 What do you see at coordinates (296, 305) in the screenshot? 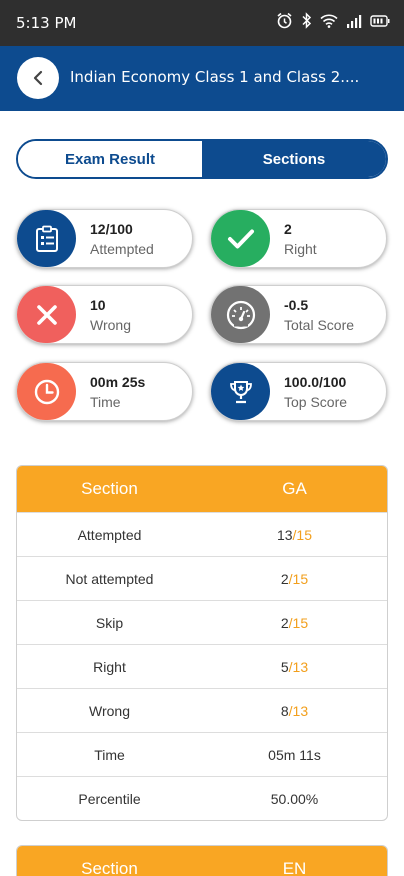
I see `stat-value: -0.5` at bounding box center [296, 305].